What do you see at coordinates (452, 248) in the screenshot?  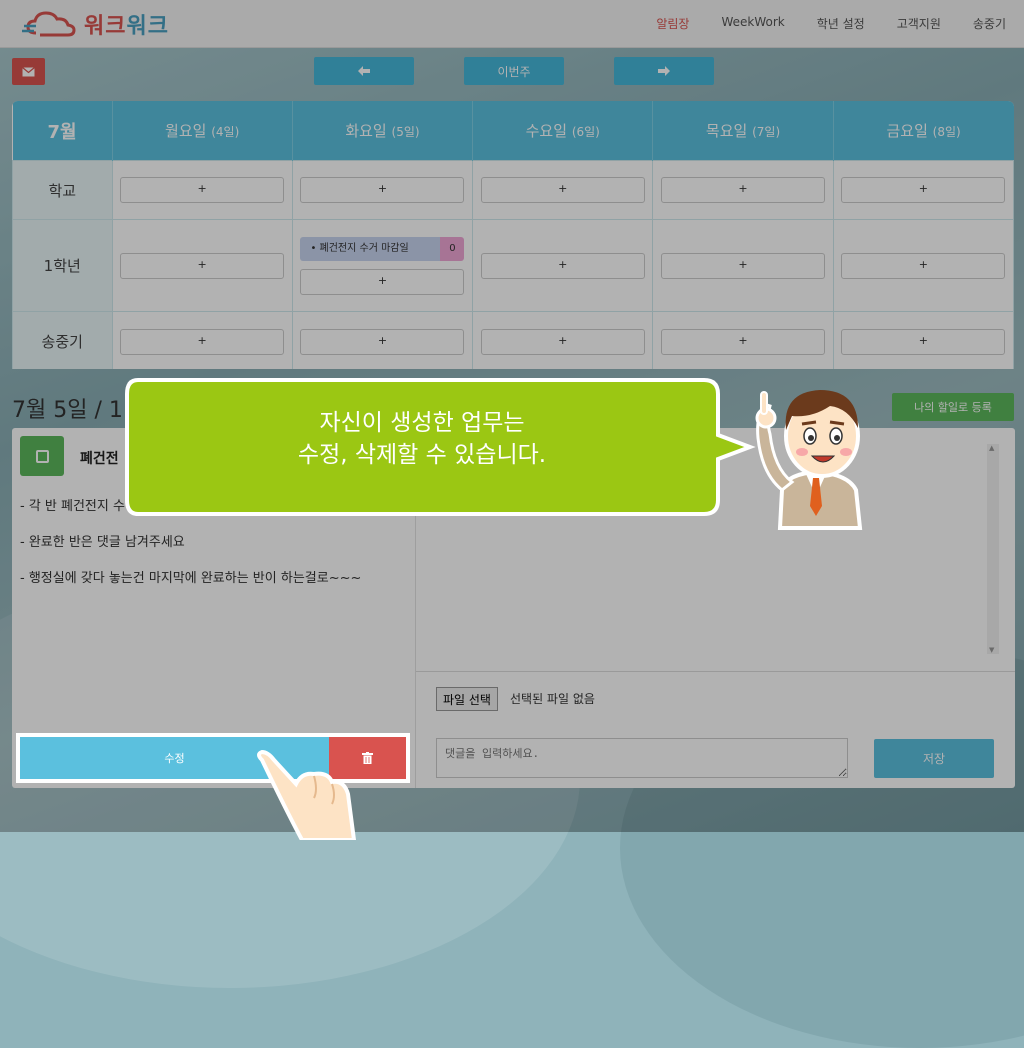 I see `task-comment-count: 0` at bounding box center [452, 248].